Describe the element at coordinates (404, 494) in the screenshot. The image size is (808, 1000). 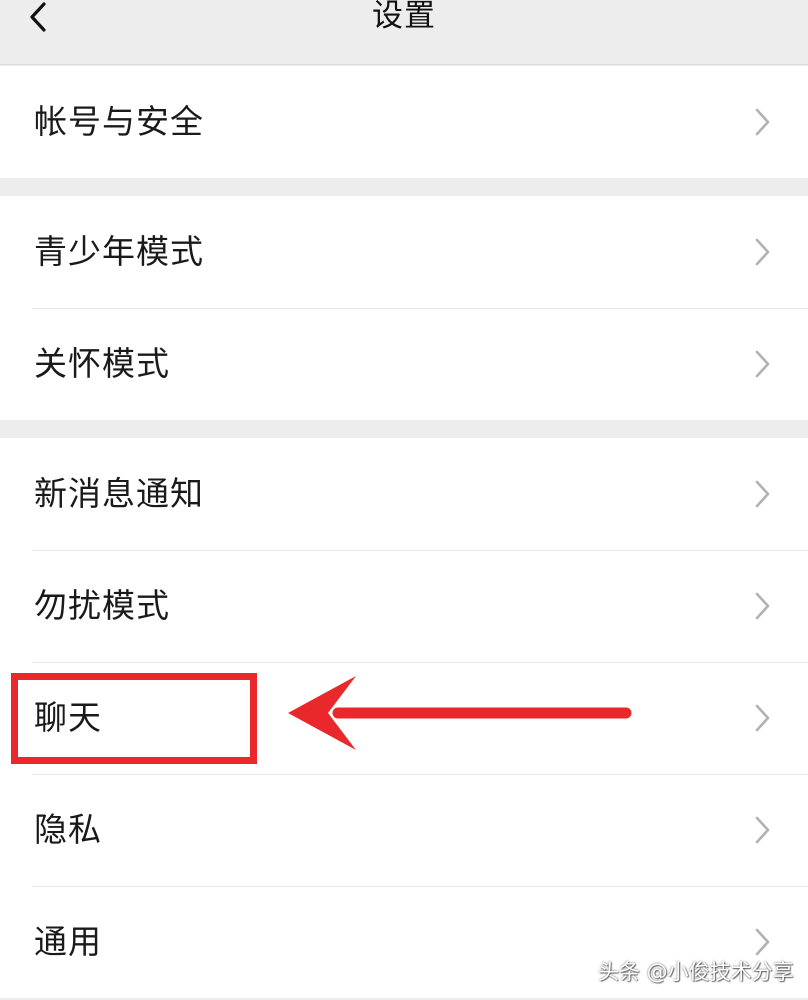
I see `settings-item-new-message-notifications: 新消息通知` at that location.